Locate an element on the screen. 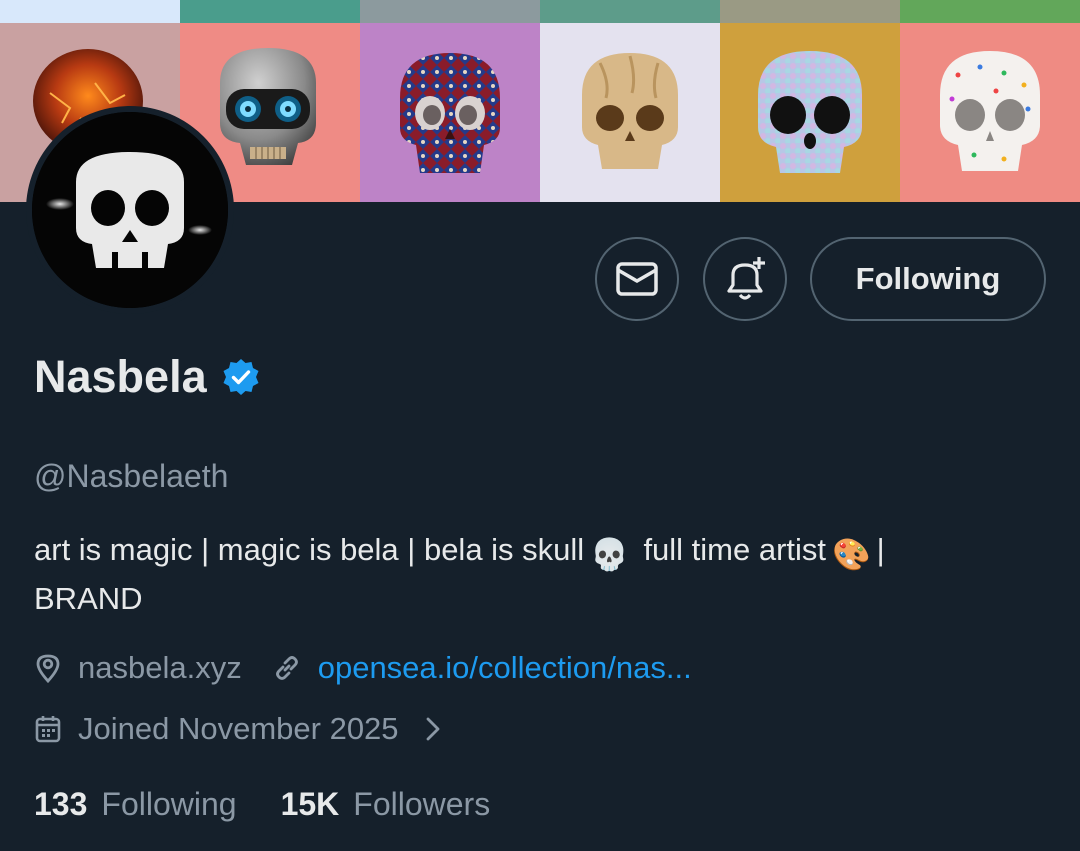 The image size is (1080, 851). follow-stats: 133 Following 15K Followers is located at coordinates (284, 804).